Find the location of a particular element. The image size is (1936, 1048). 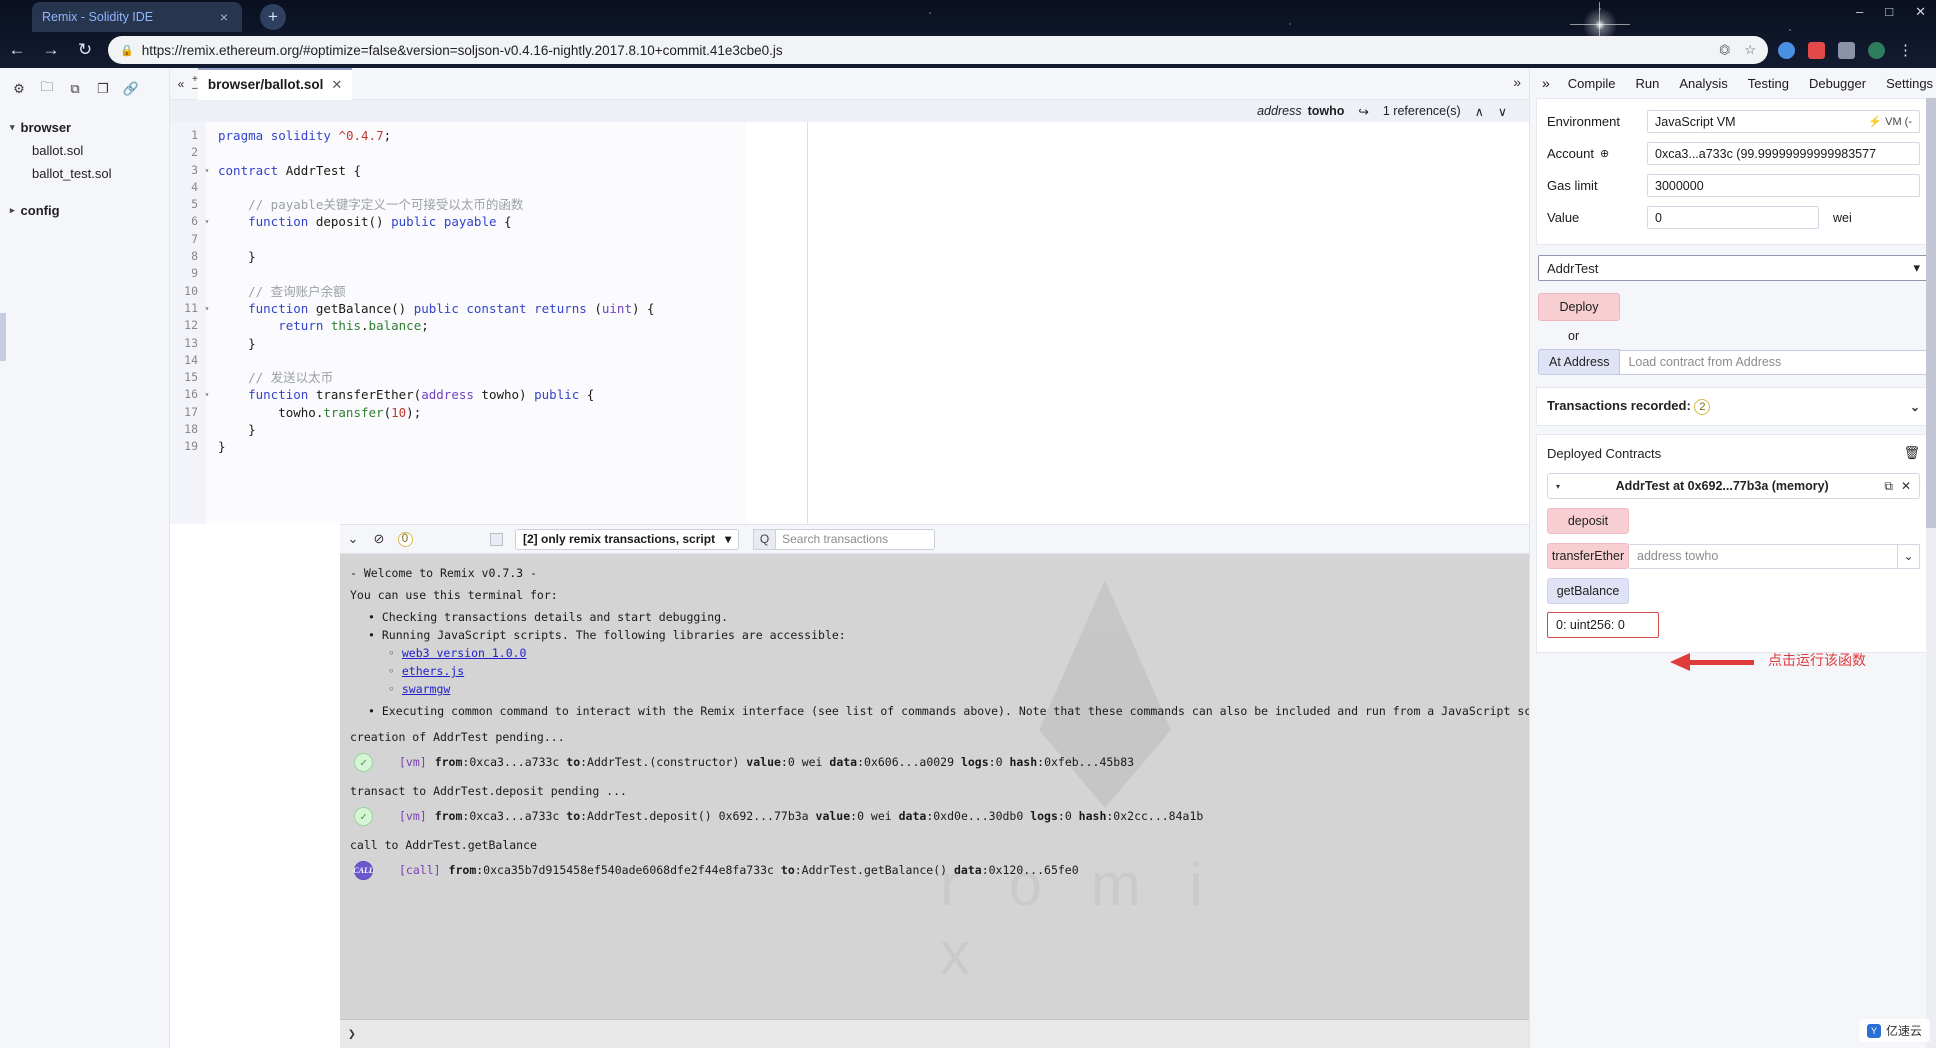

gas-limit-input: 3000000 is located at coordinates (1783, 185).